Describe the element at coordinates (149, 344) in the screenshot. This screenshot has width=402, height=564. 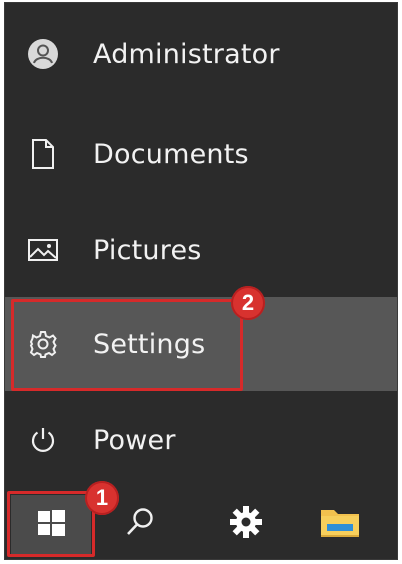
I see `menu-item-label: Settings` at that location.